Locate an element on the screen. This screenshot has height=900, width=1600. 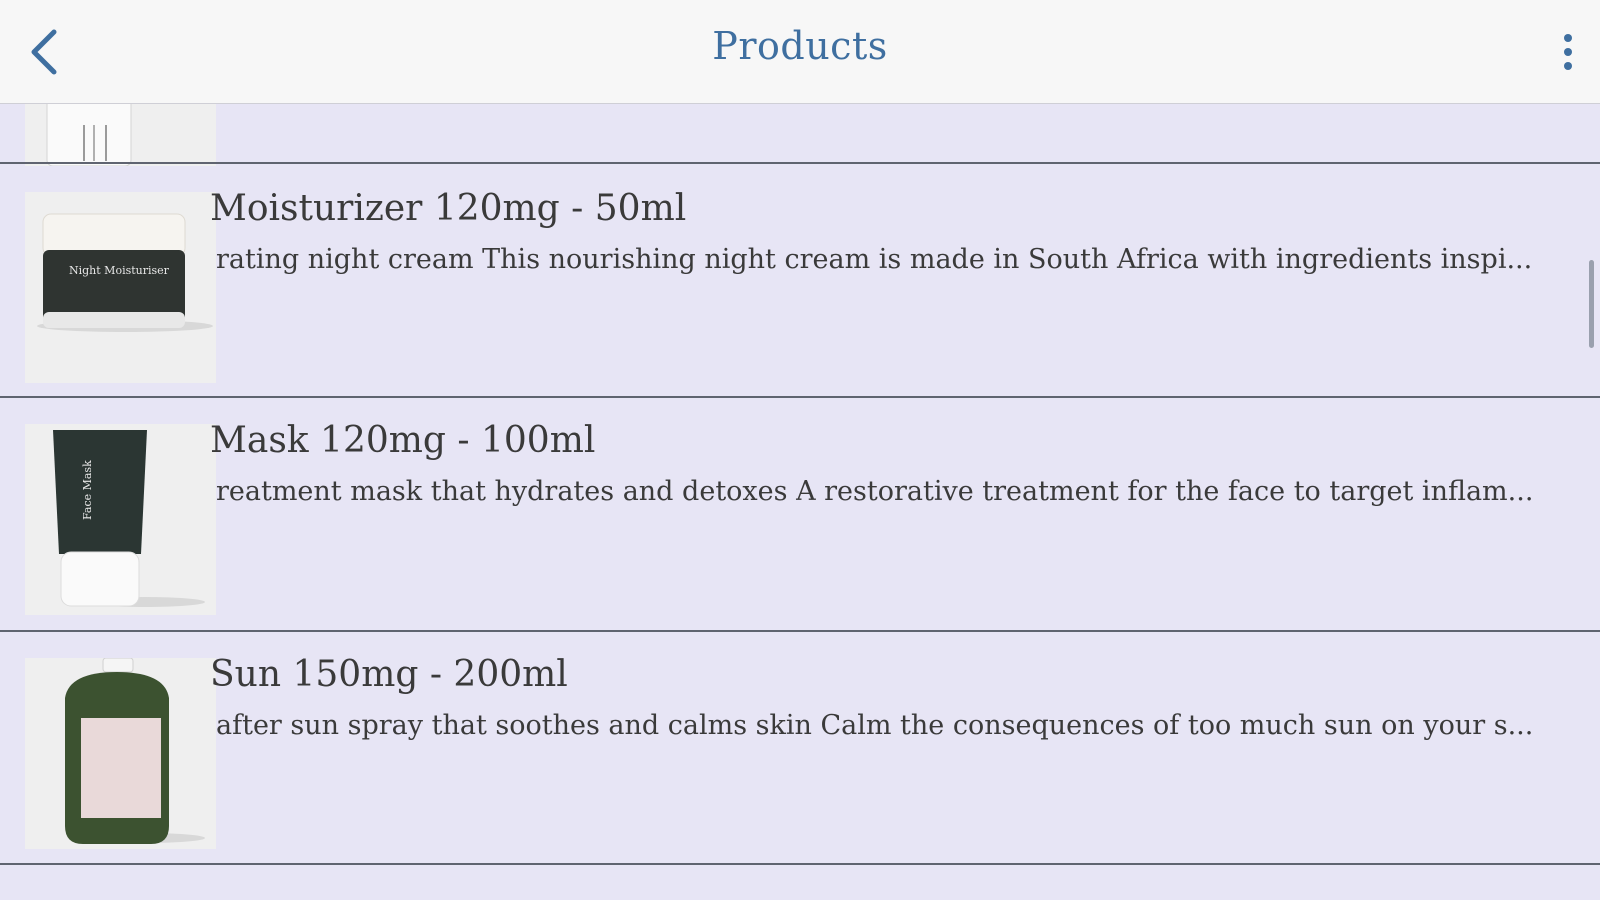
scrollbar-thumb is located at coordinates (1591, 304).